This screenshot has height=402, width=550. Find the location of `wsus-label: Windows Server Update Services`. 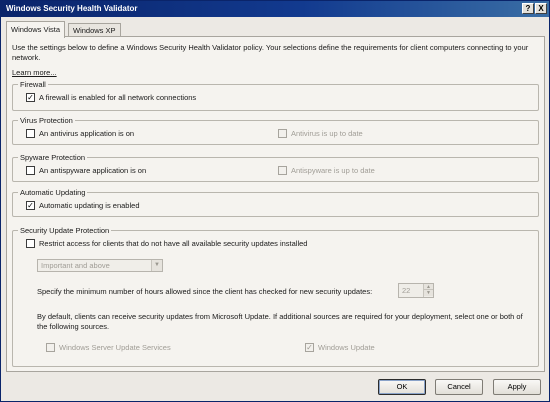

wsus-label: Windows Server Update Services is located at coordinates (115, 347).